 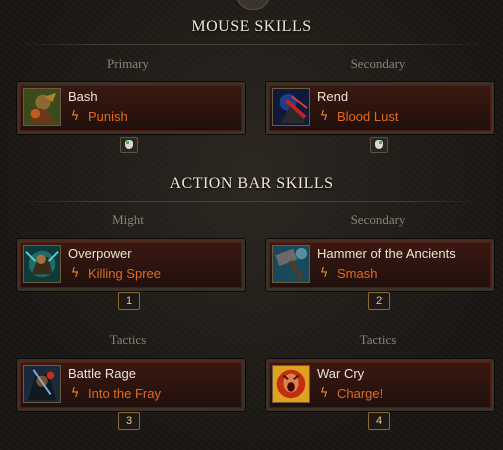 I want to click on secondary-skill-slot: Rend ϟ Blood Lust, so click(x=380, y=108).